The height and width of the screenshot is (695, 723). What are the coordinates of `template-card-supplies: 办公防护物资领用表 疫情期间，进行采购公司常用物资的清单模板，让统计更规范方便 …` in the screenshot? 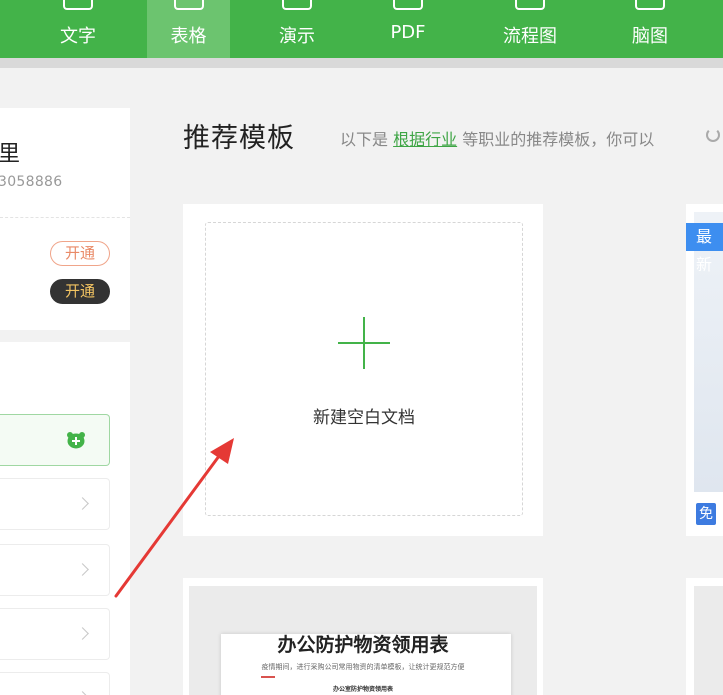 It's located at (363, 636).